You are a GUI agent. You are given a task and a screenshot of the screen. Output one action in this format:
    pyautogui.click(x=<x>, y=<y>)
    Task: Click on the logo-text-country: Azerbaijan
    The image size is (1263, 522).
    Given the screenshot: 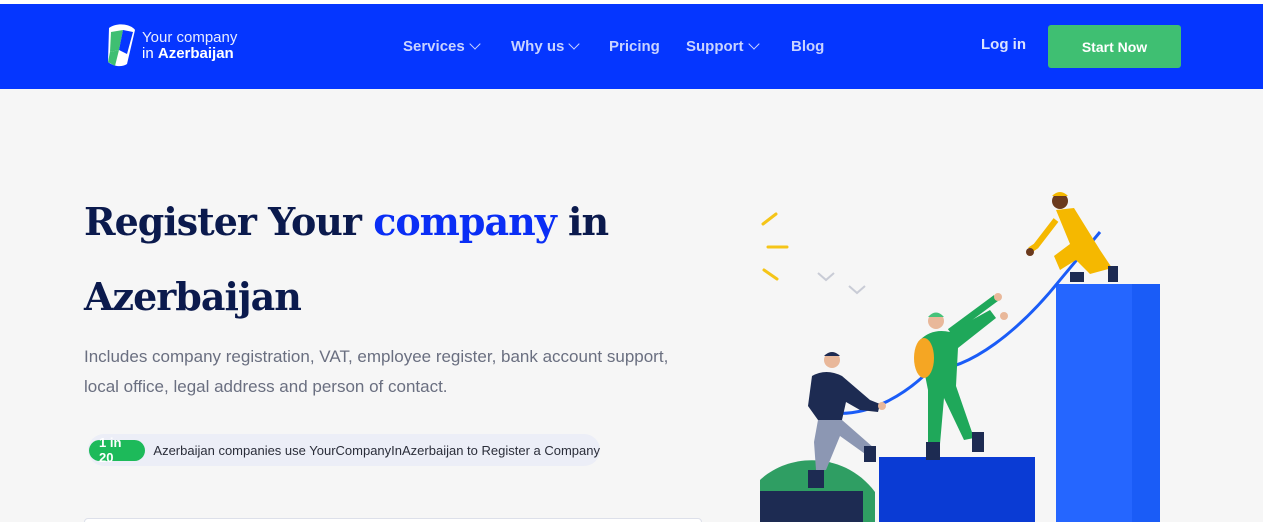 What is the action you would take?
    pyautogui.click(x=195, y=53)
    